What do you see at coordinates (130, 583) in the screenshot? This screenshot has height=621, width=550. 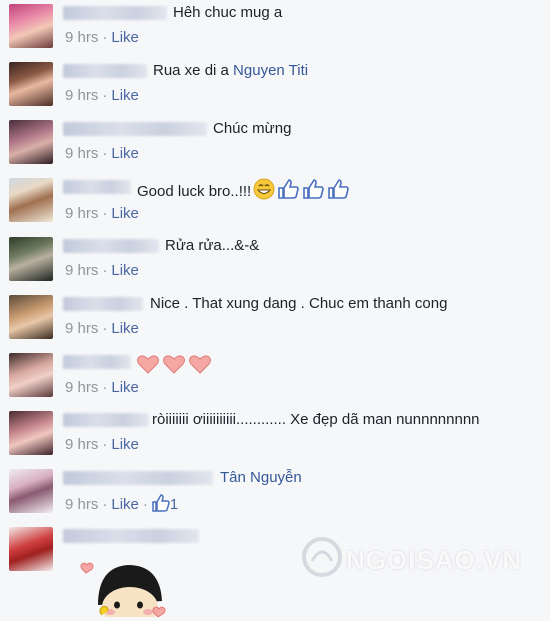 I see `sticker-image` at bounding box center [130, 583].